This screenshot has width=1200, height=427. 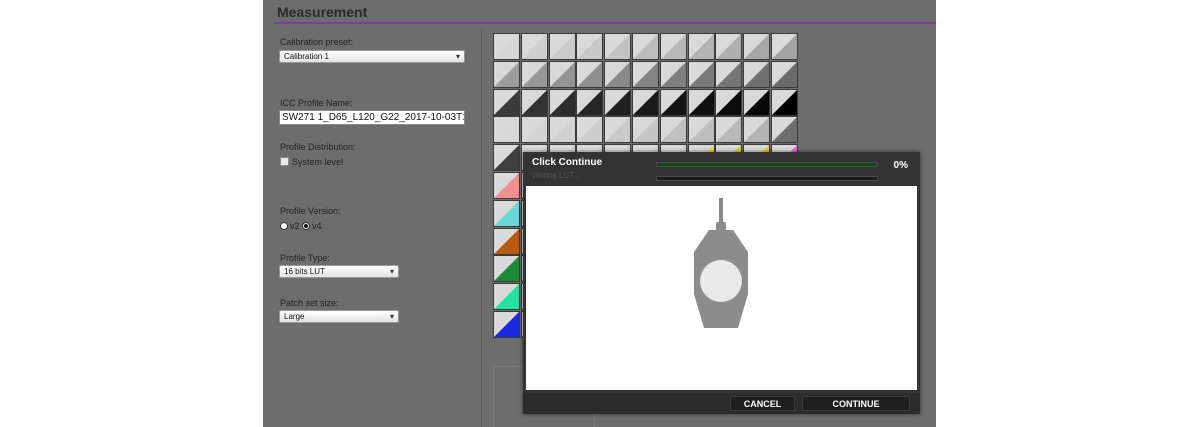 What do you see at coordinates (322, 12) in the screenshot?
I see `page-title: Measurement` at bounding box center [322, 12].